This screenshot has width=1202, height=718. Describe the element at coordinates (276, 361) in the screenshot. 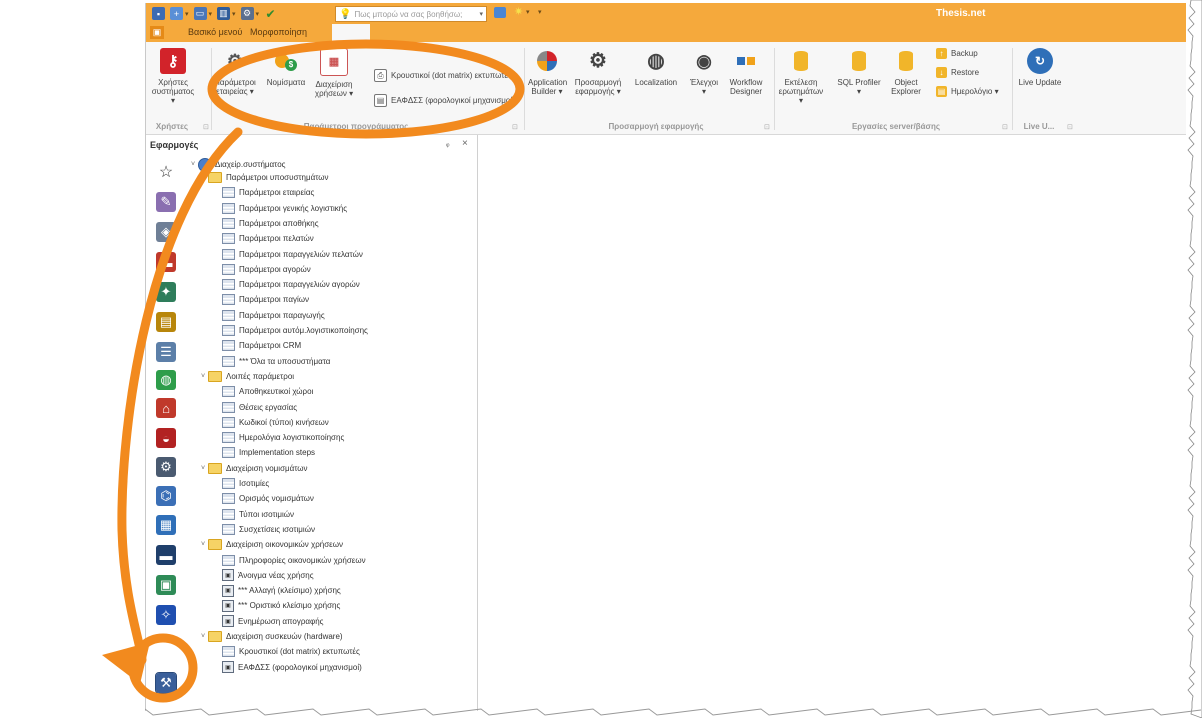

I see `tree-item: *** Όλα τα υποσυστήματα` at that location.